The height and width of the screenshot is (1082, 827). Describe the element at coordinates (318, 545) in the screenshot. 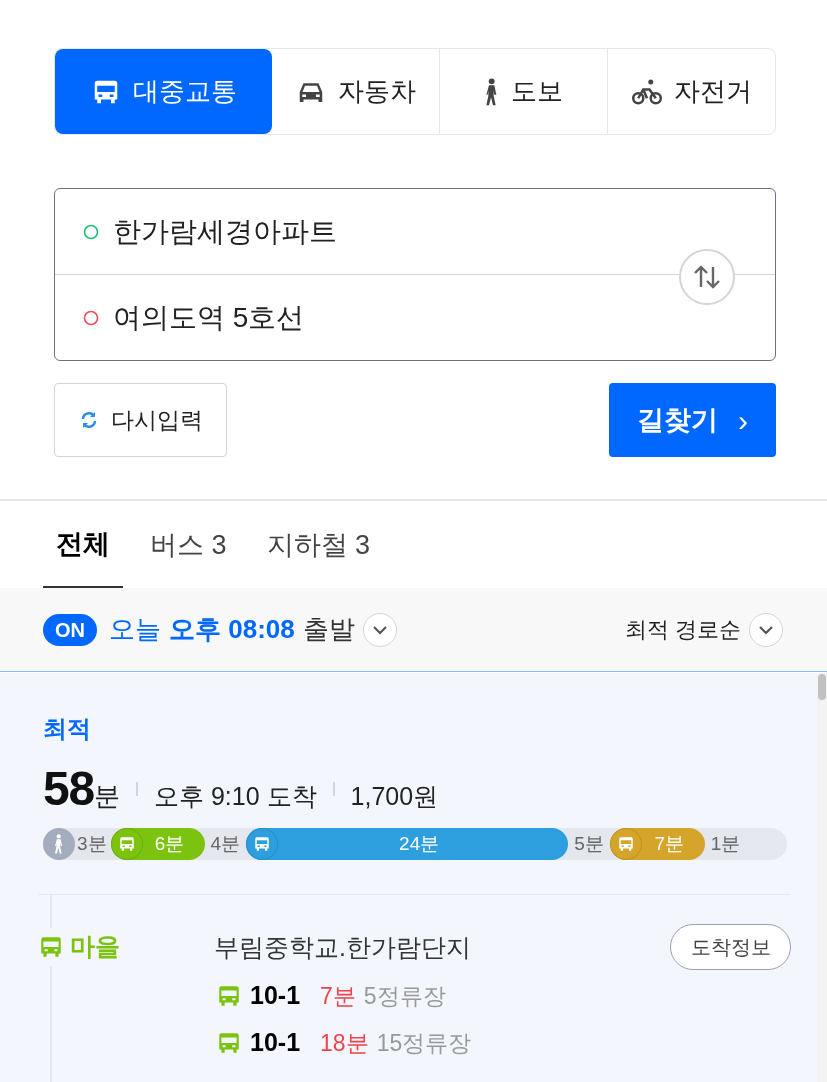

I see `results-tab: 지하철 3` at that location.